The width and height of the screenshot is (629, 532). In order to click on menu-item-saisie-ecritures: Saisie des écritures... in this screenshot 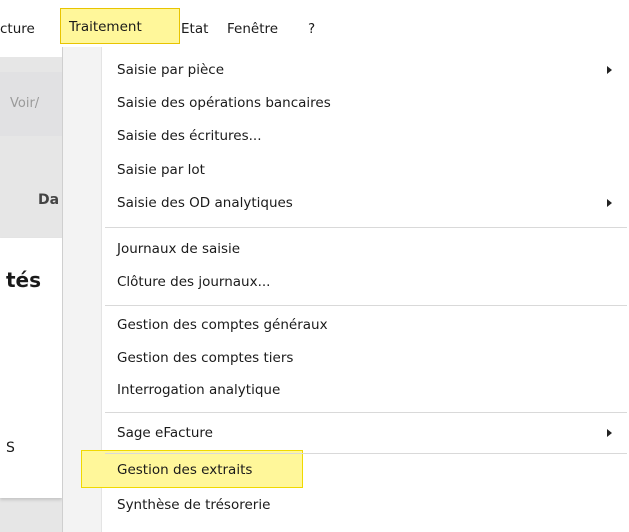, I will do `click(189, 136)`.